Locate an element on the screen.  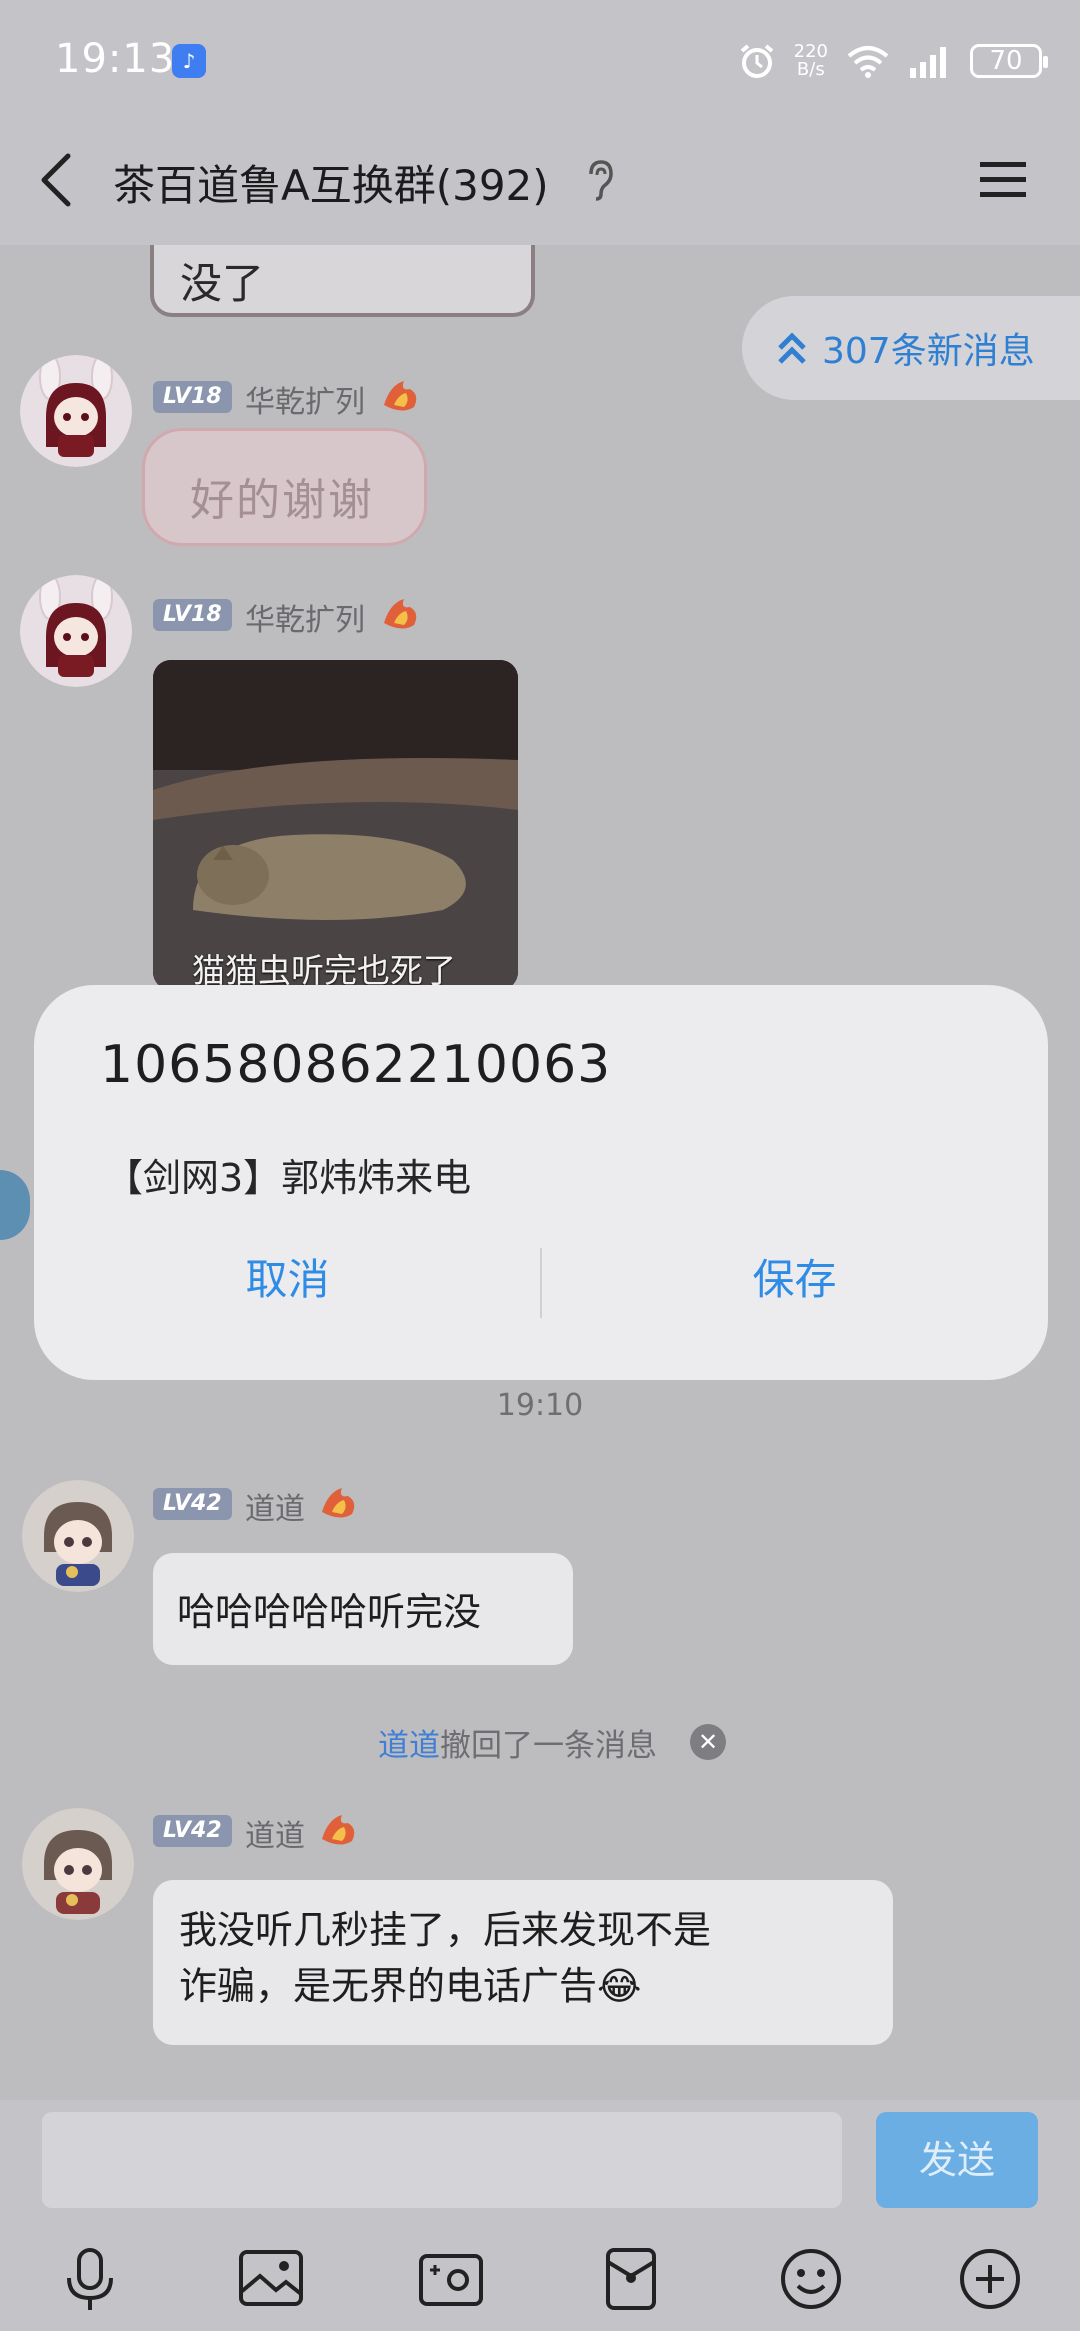
save-button: 保存 is located at coordinates (794, 1280).